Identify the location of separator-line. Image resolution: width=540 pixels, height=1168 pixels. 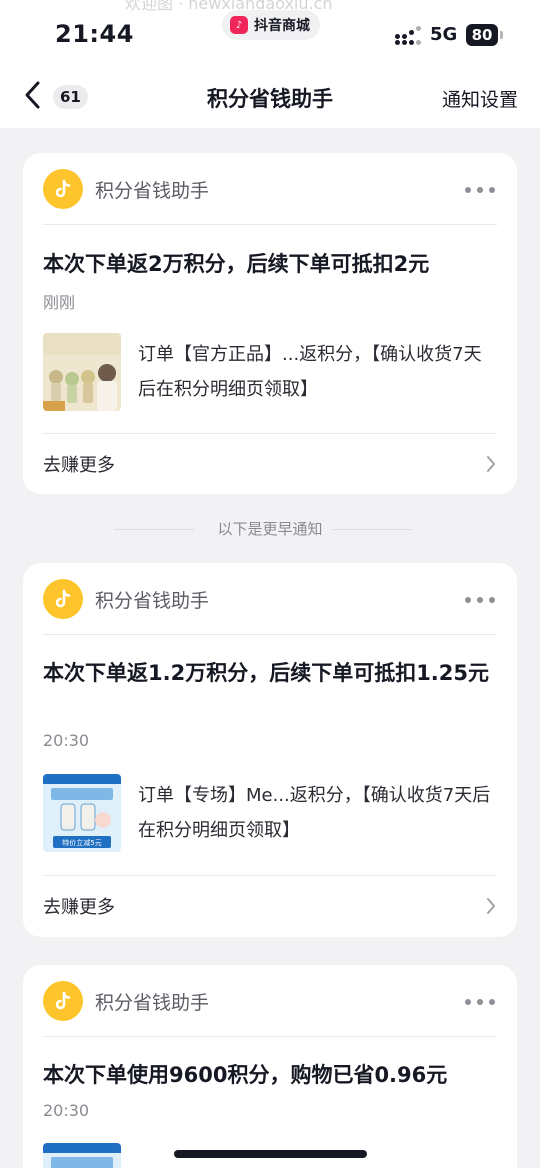
(372, 529).